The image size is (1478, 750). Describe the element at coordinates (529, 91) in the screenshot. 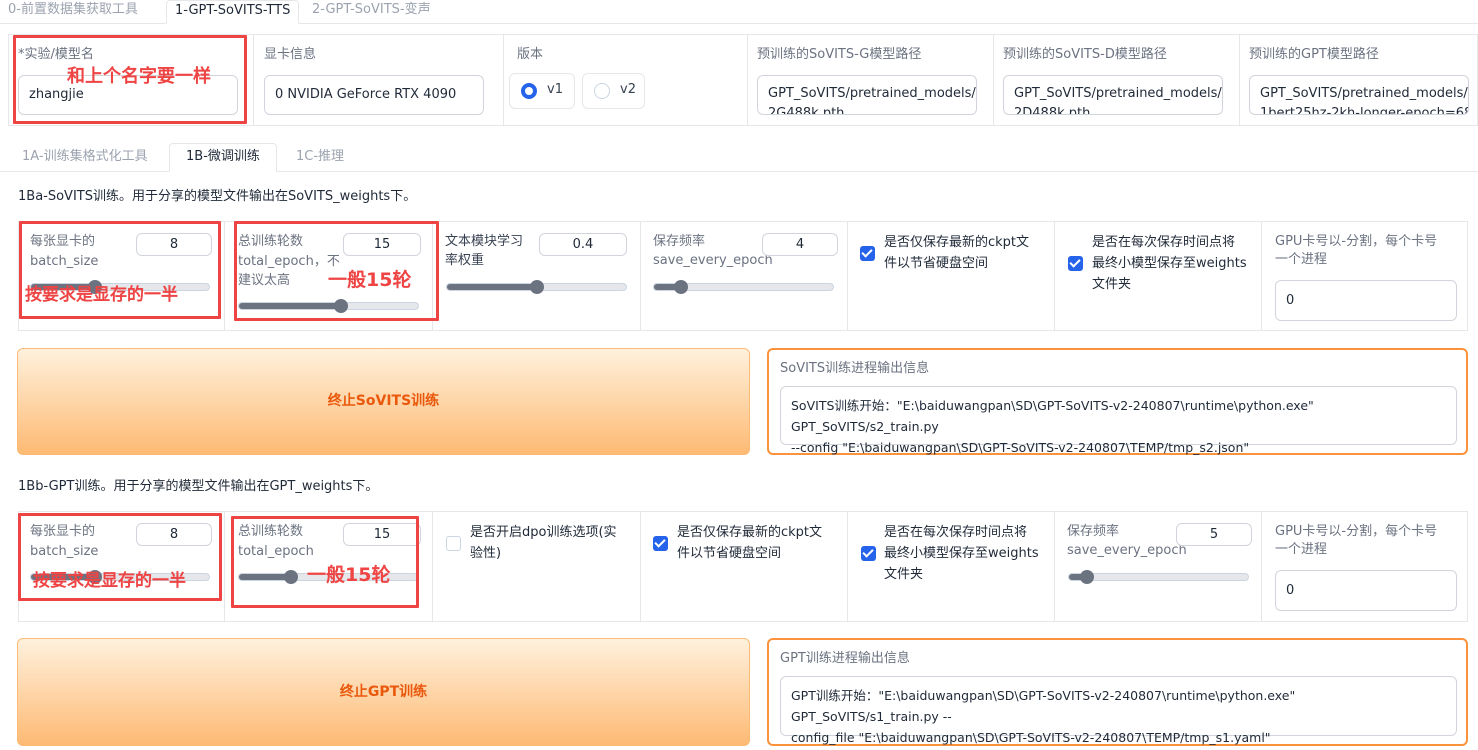

I see `radio-selected-icon` at that location.